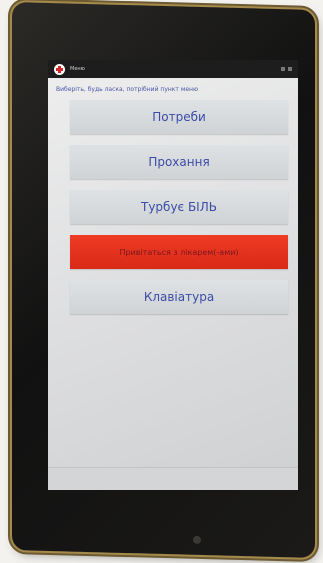 The image size is (323, 563). I want to click on home-button, so click(197, 539).